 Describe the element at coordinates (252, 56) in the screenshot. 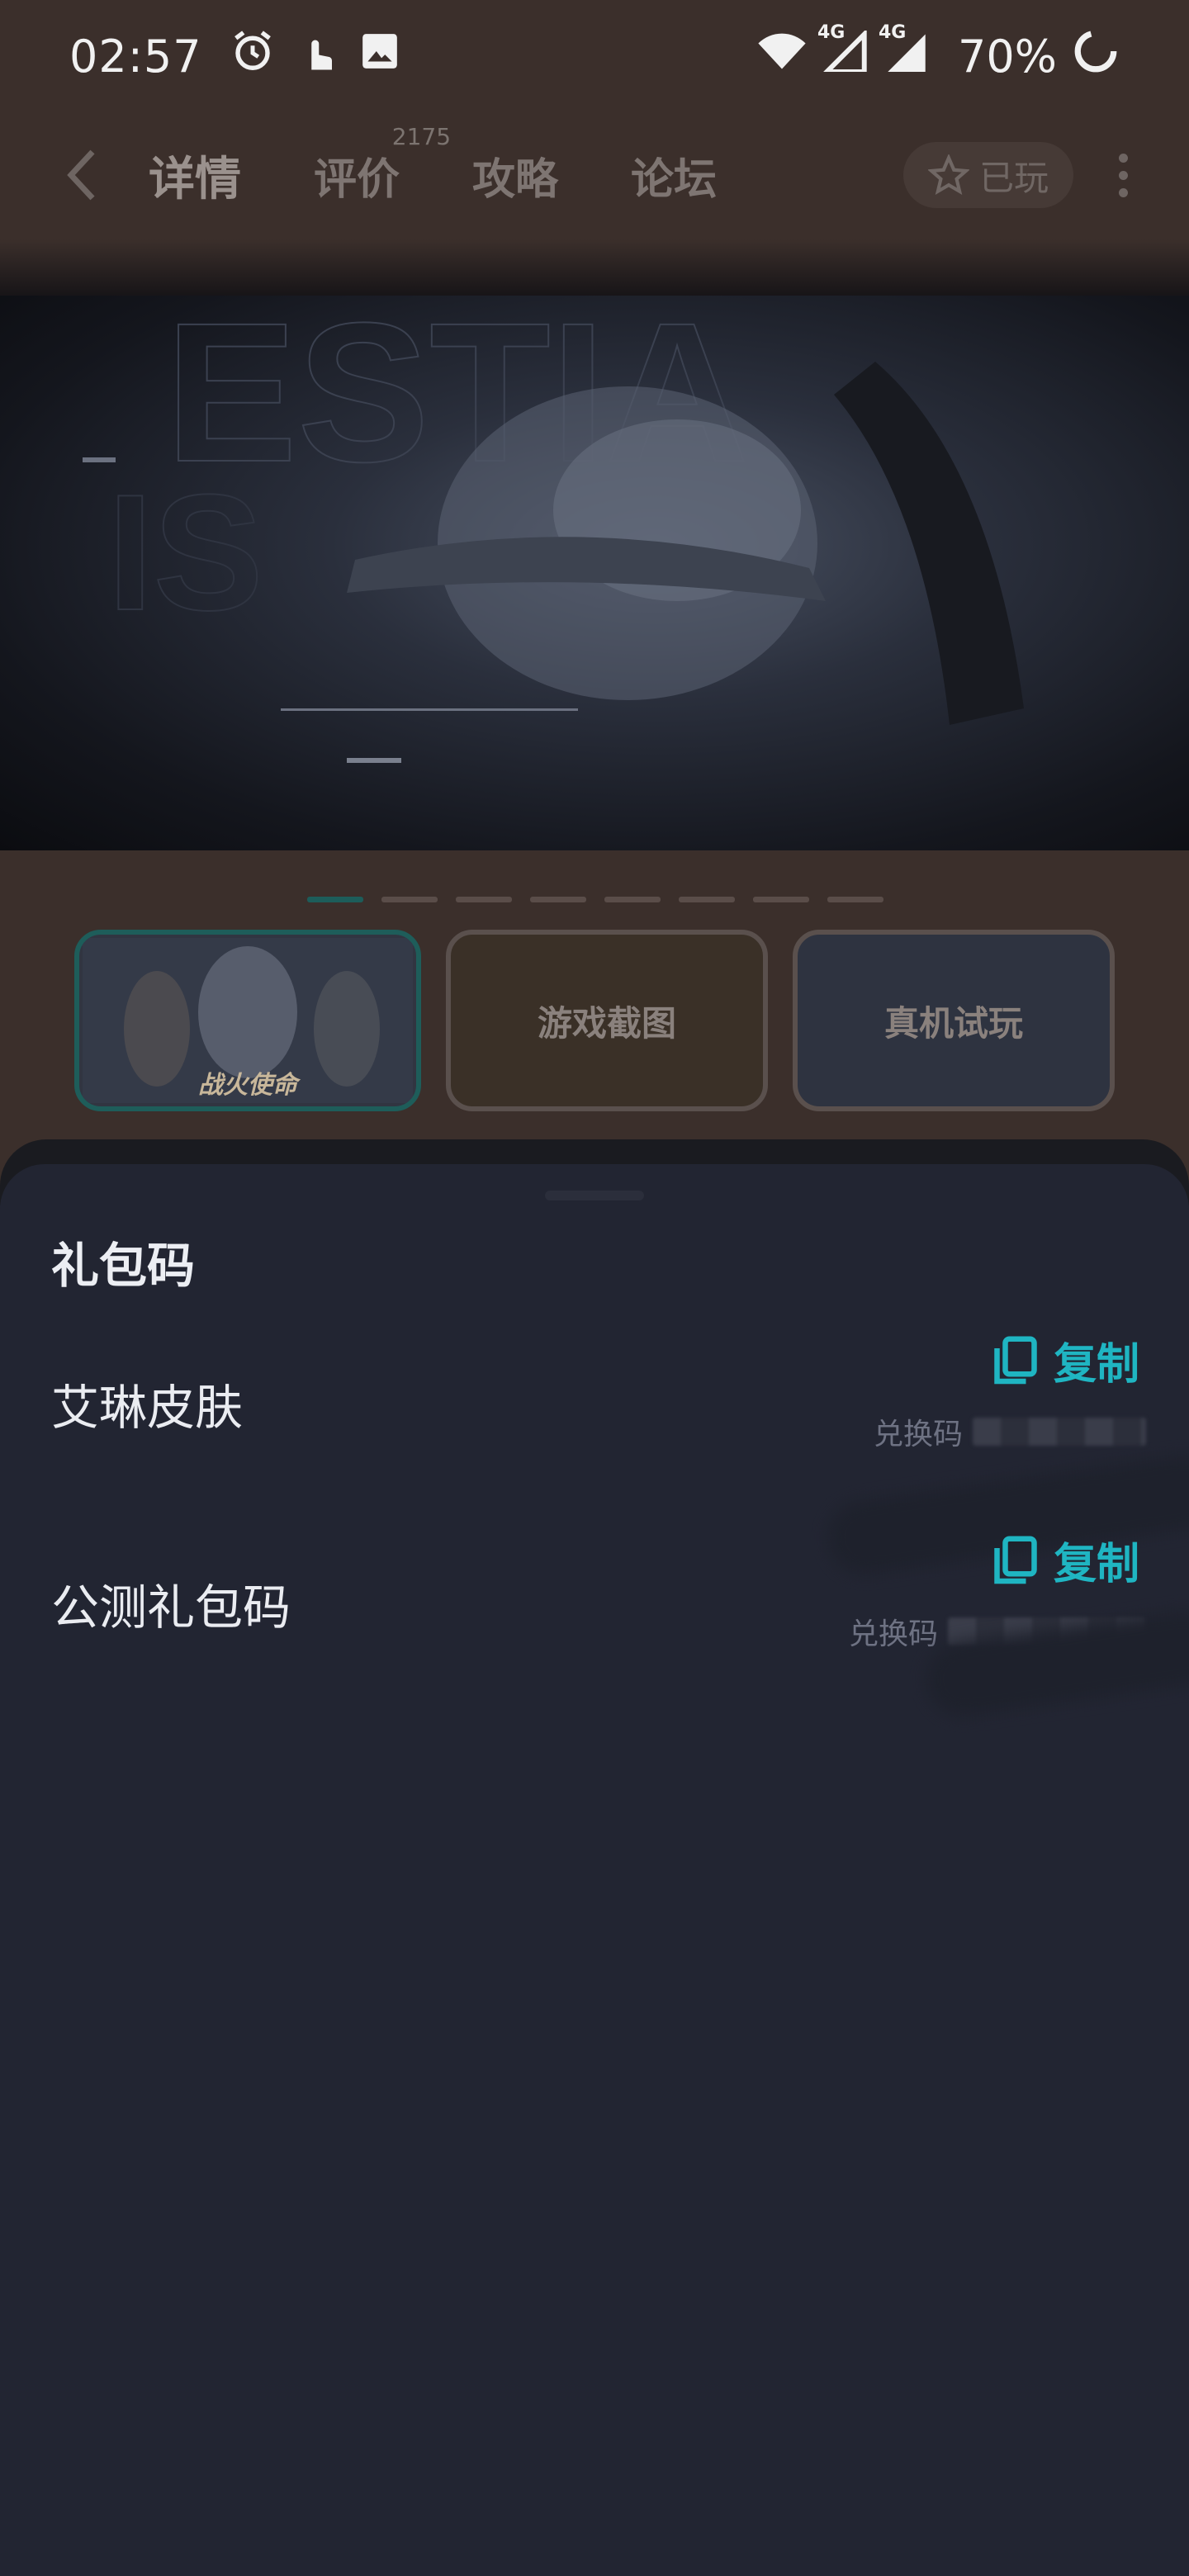

I see `alarm-icon` at that location.